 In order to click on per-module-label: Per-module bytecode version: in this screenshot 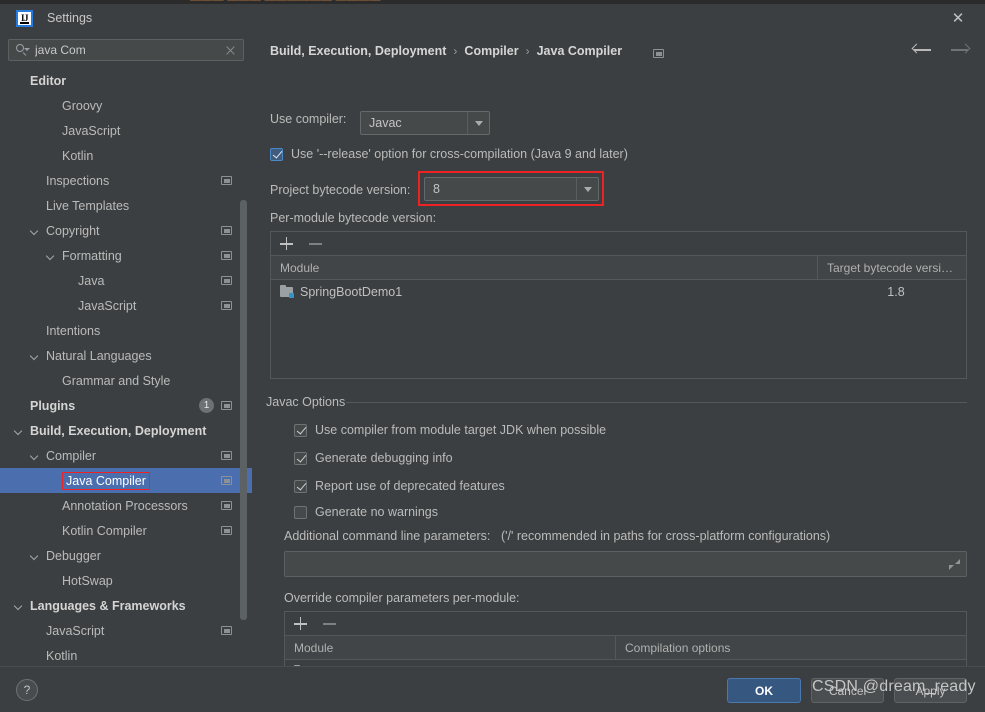, I will do `click(353, 218)`.